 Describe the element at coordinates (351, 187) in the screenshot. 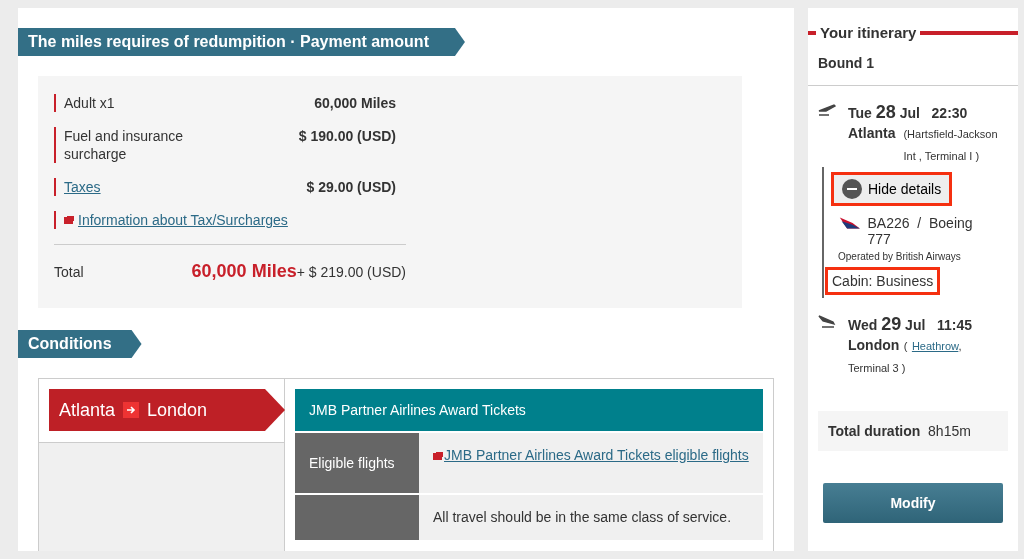

I see `fee-amount: $ 29.00 (USD)` at that location.